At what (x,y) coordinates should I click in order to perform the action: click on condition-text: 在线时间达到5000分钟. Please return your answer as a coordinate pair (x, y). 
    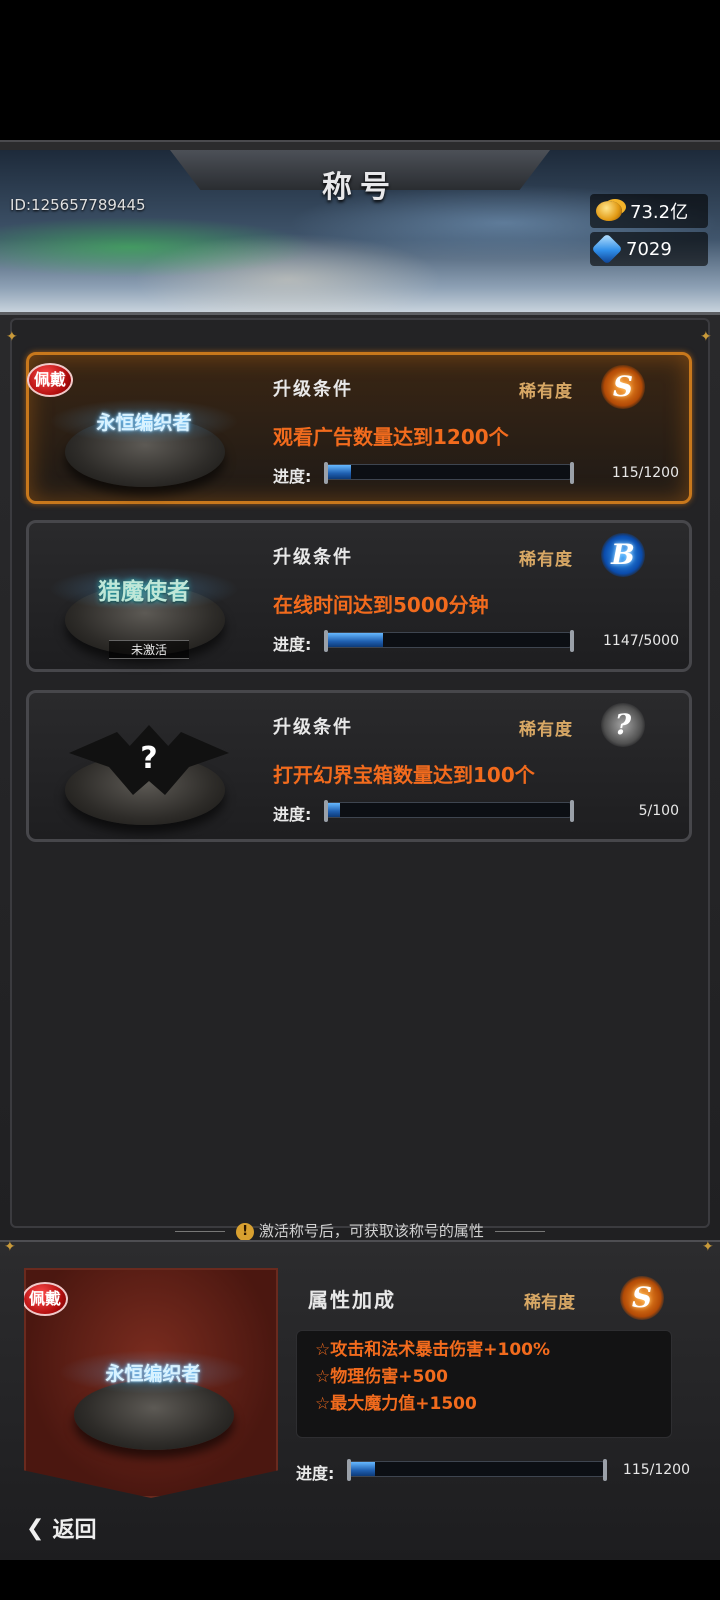
    Looking at the image, I should click on (381, 605).